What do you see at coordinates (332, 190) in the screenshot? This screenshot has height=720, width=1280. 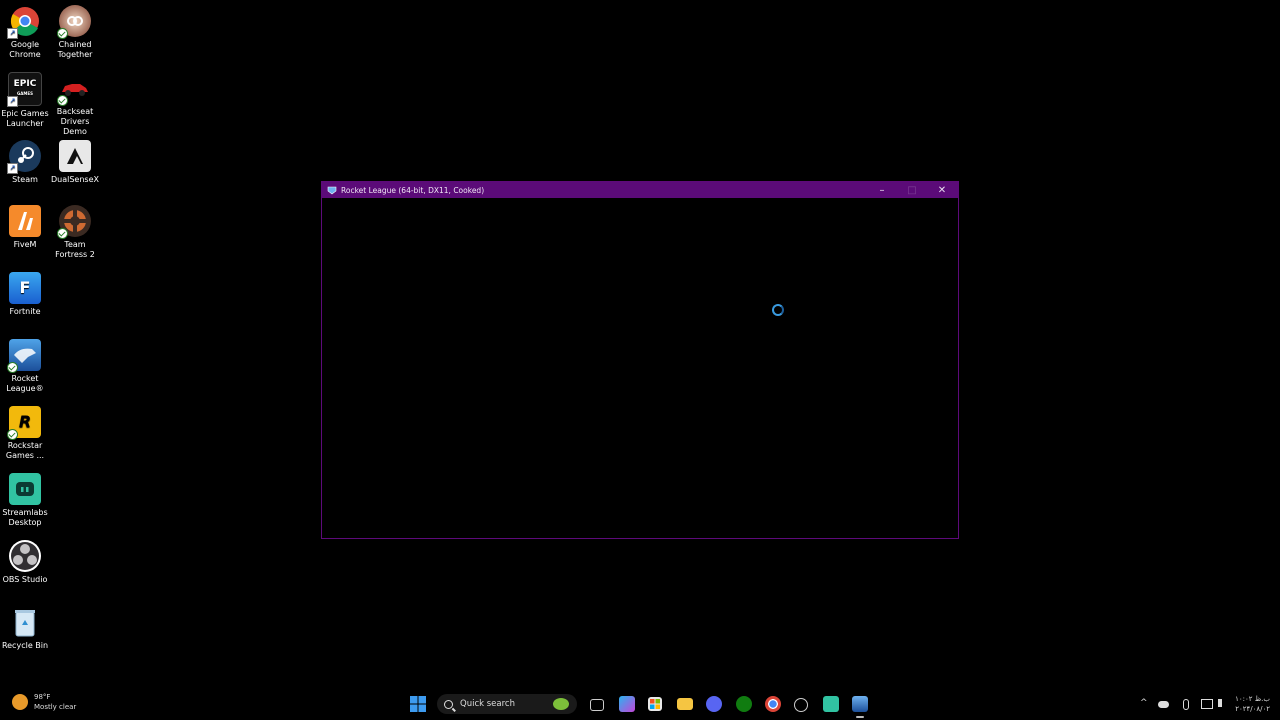 I see `rocket-league-app-icon` at bounding box center [332, 190].